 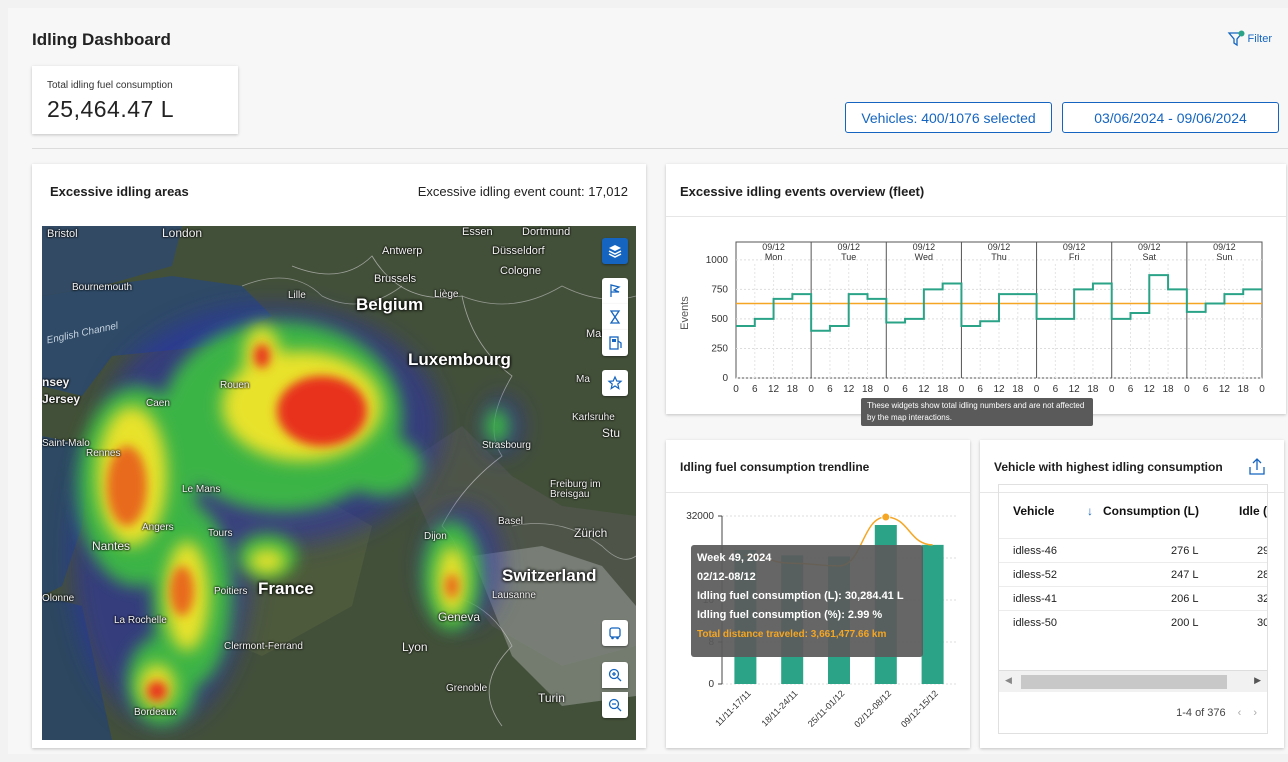 I want to click on kpi-value: 25,464.47 L, so click(x=111, y=109).